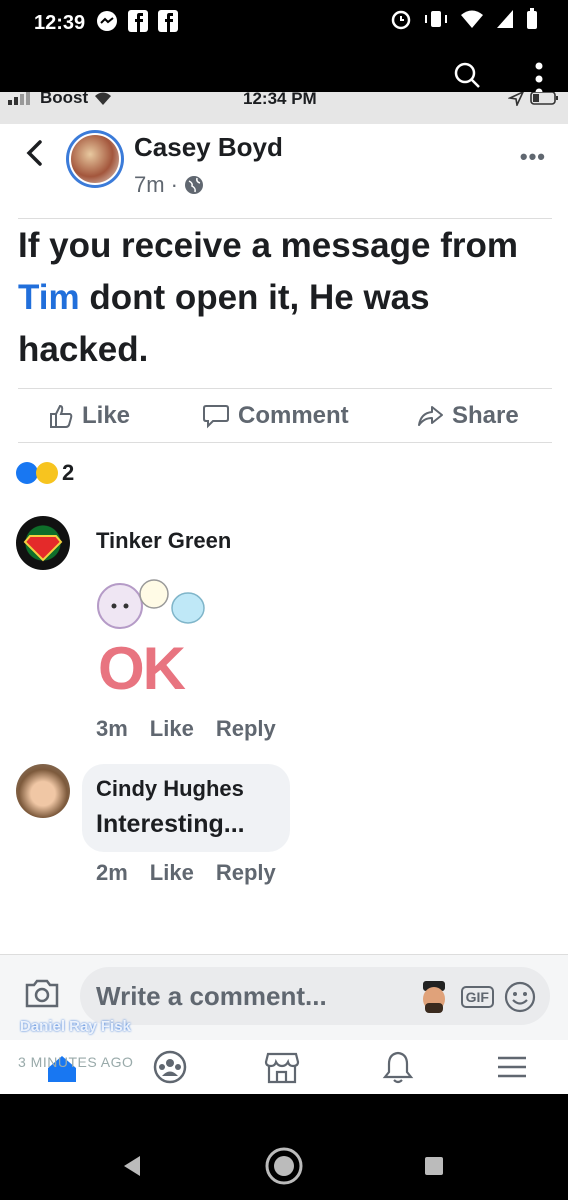  Describe the element at coordinates (60, 23) in the screenshot. I see `android-clock: 12:39` at that location.